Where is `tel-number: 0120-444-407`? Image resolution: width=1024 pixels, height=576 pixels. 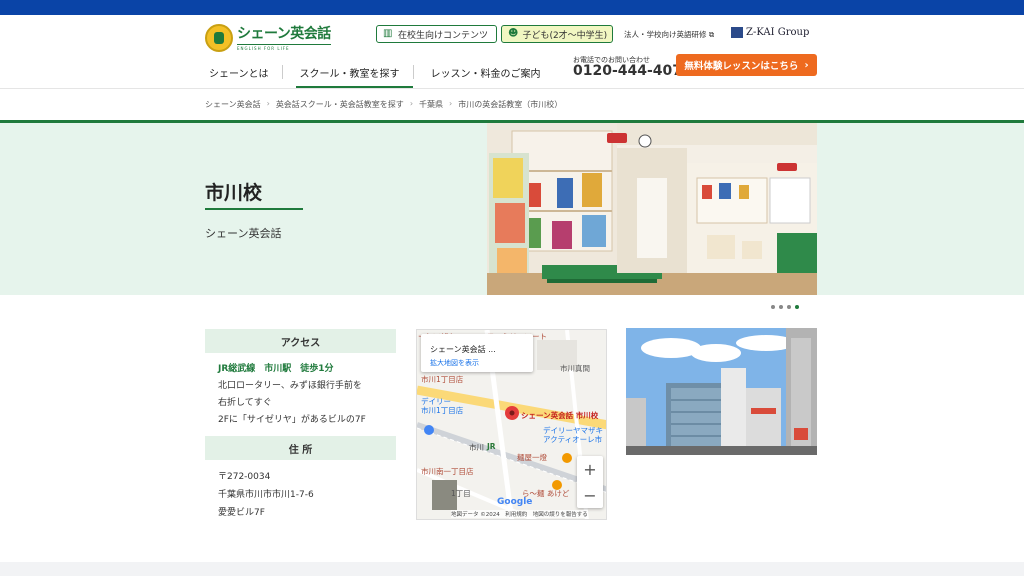 tel-number: 0120-444-407 is located at coordinates (627, 71).